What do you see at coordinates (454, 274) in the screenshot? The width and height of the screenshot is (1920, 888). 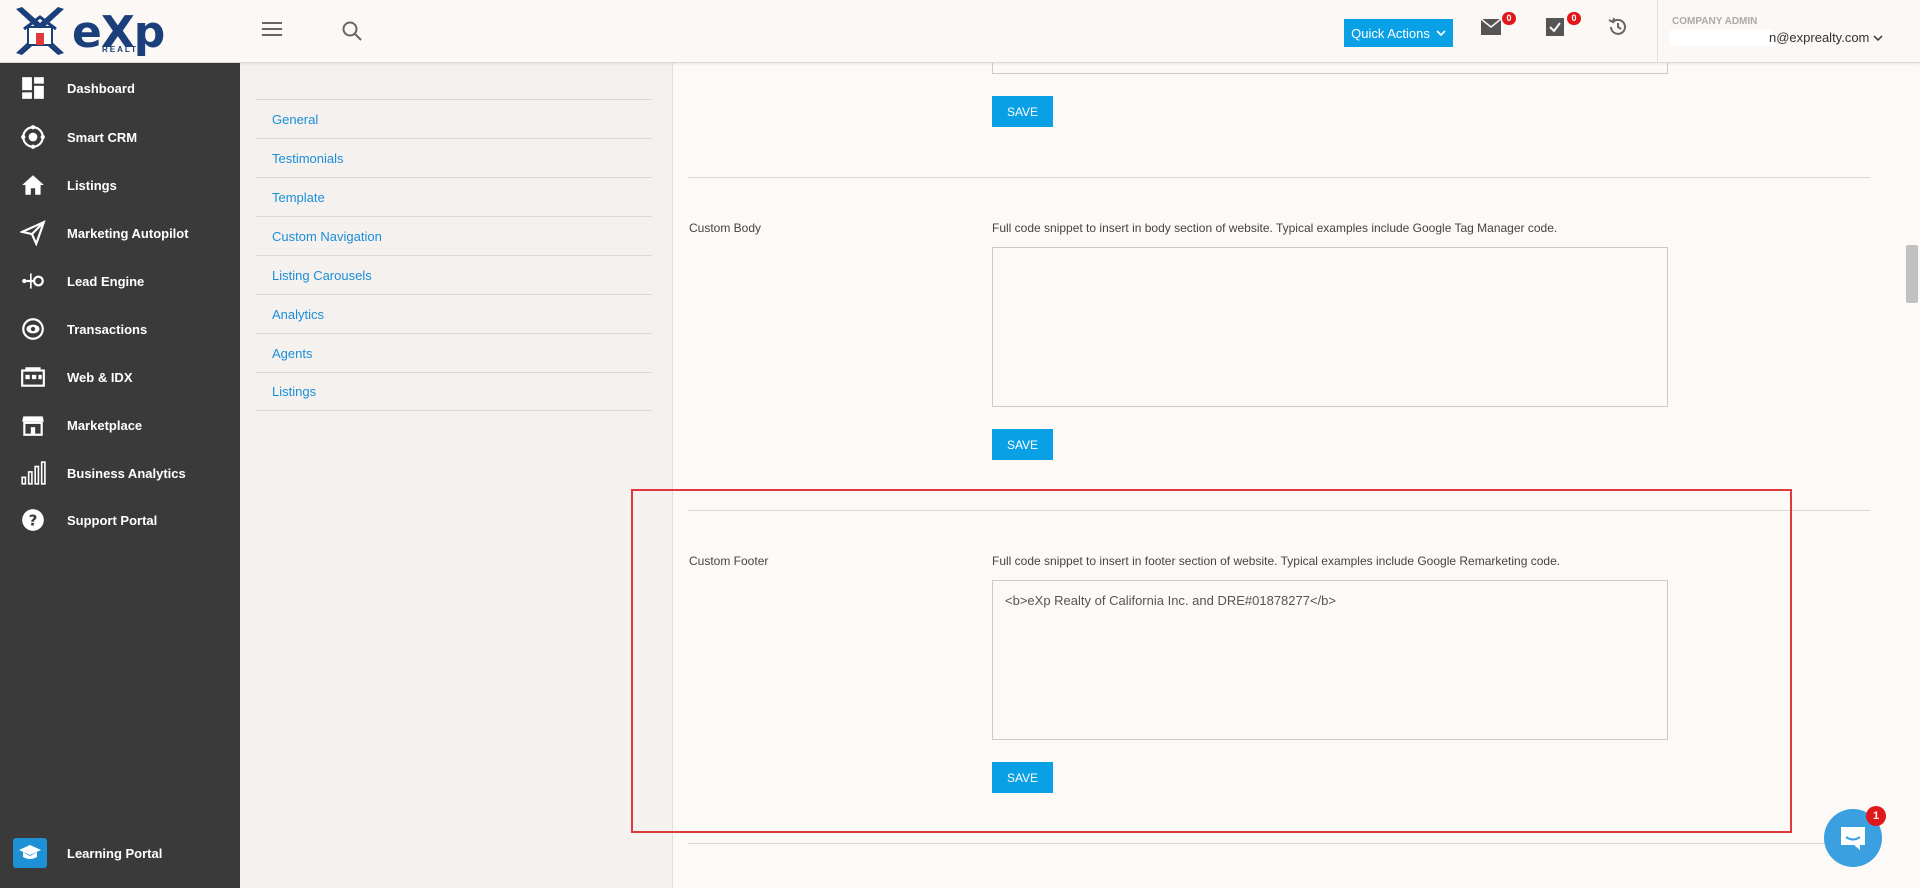 I see `subnav-item-listing-carousels: Listing Carousels` at bounding box center [454, 274].